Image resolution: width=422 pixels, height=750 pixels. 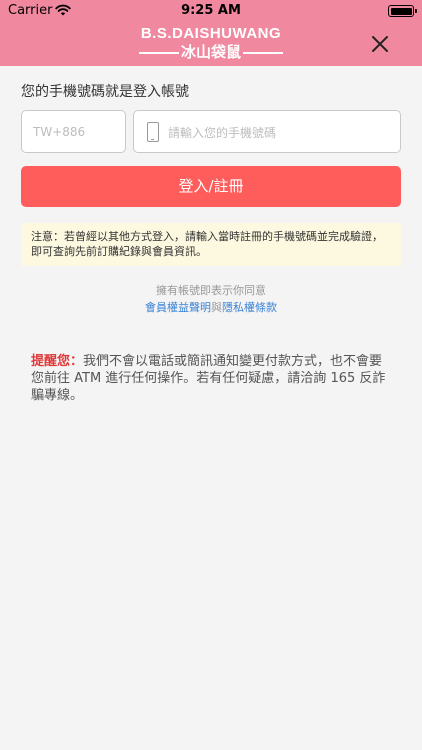 What do you see at coordinates (249, 307) in the screenshot?
I see `privacy-policy-link: 隱私權條款` at bounding box center [249, 307].